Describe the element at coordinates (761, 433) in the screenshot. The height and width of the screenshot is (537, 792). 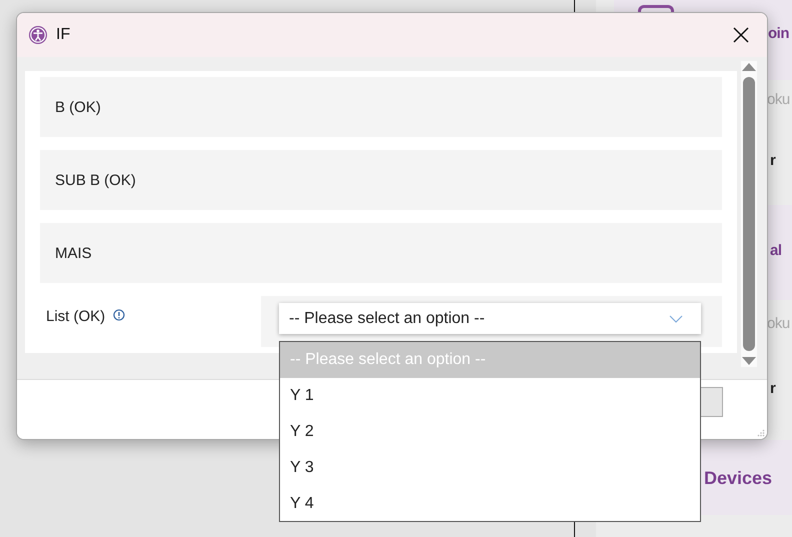
I see `resize-grip-icon` at that location.